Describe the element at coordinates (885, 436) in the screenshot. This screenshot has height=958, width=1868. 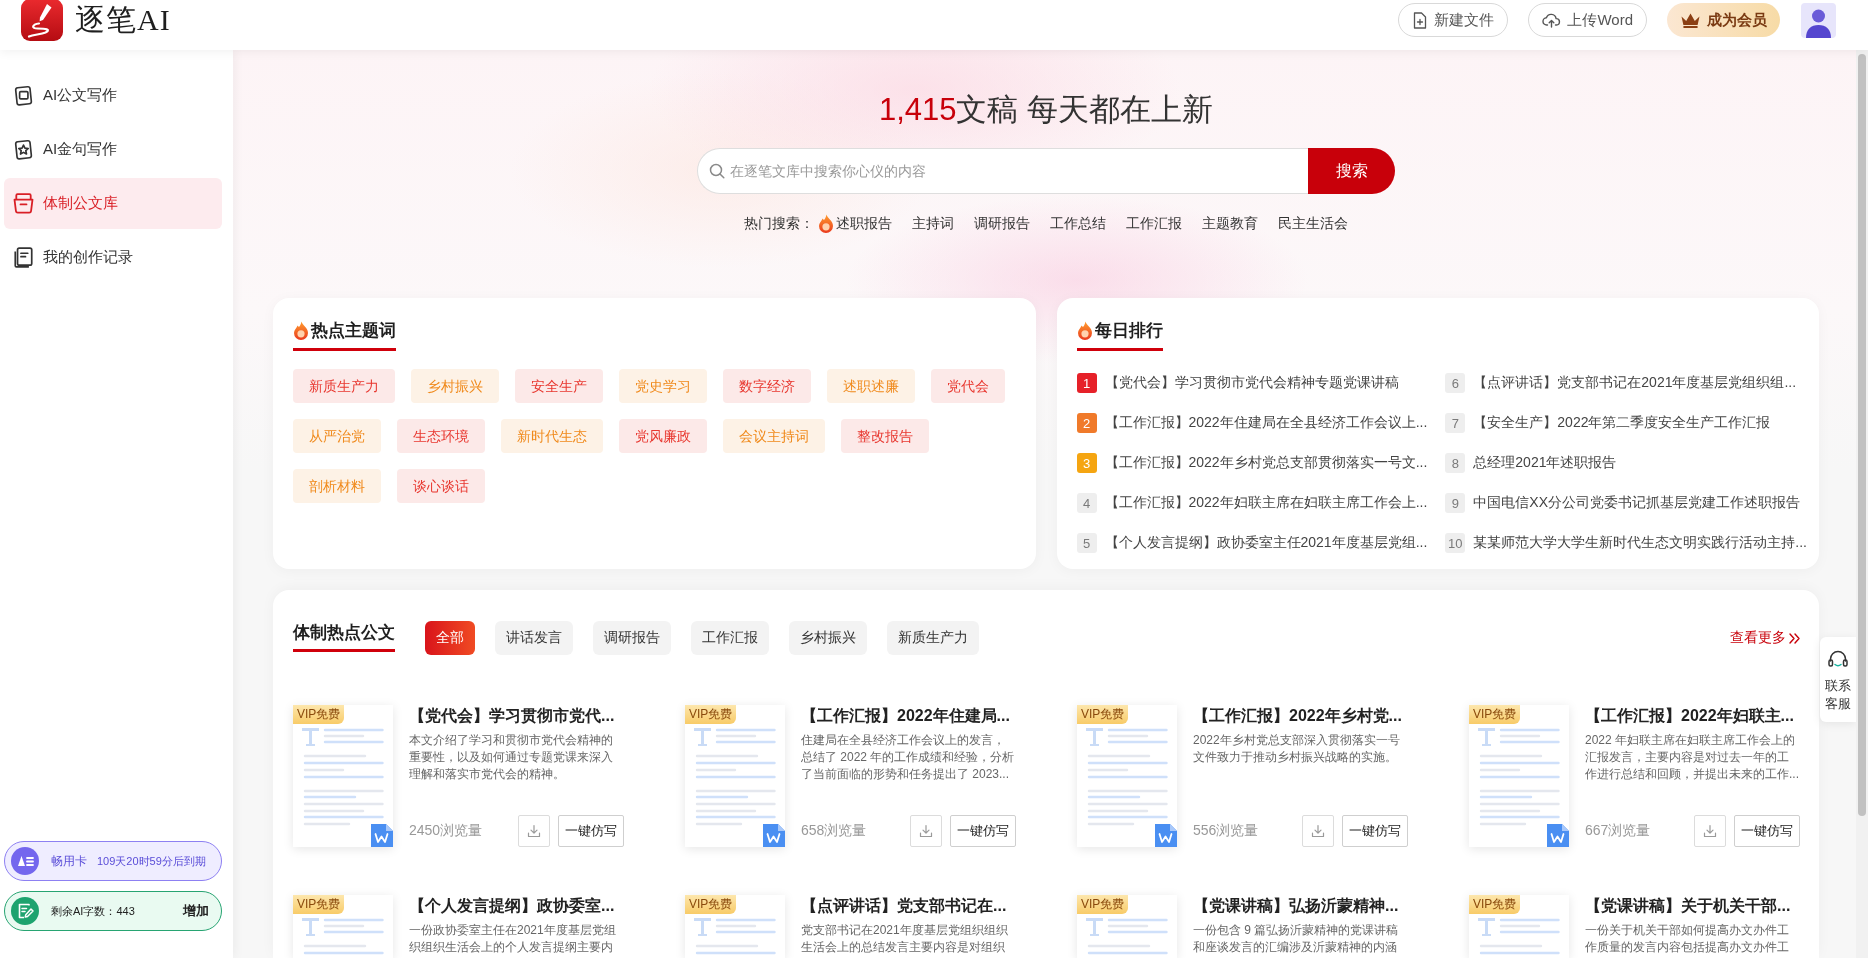
I see `topic-tag: 整改报告` at that location.